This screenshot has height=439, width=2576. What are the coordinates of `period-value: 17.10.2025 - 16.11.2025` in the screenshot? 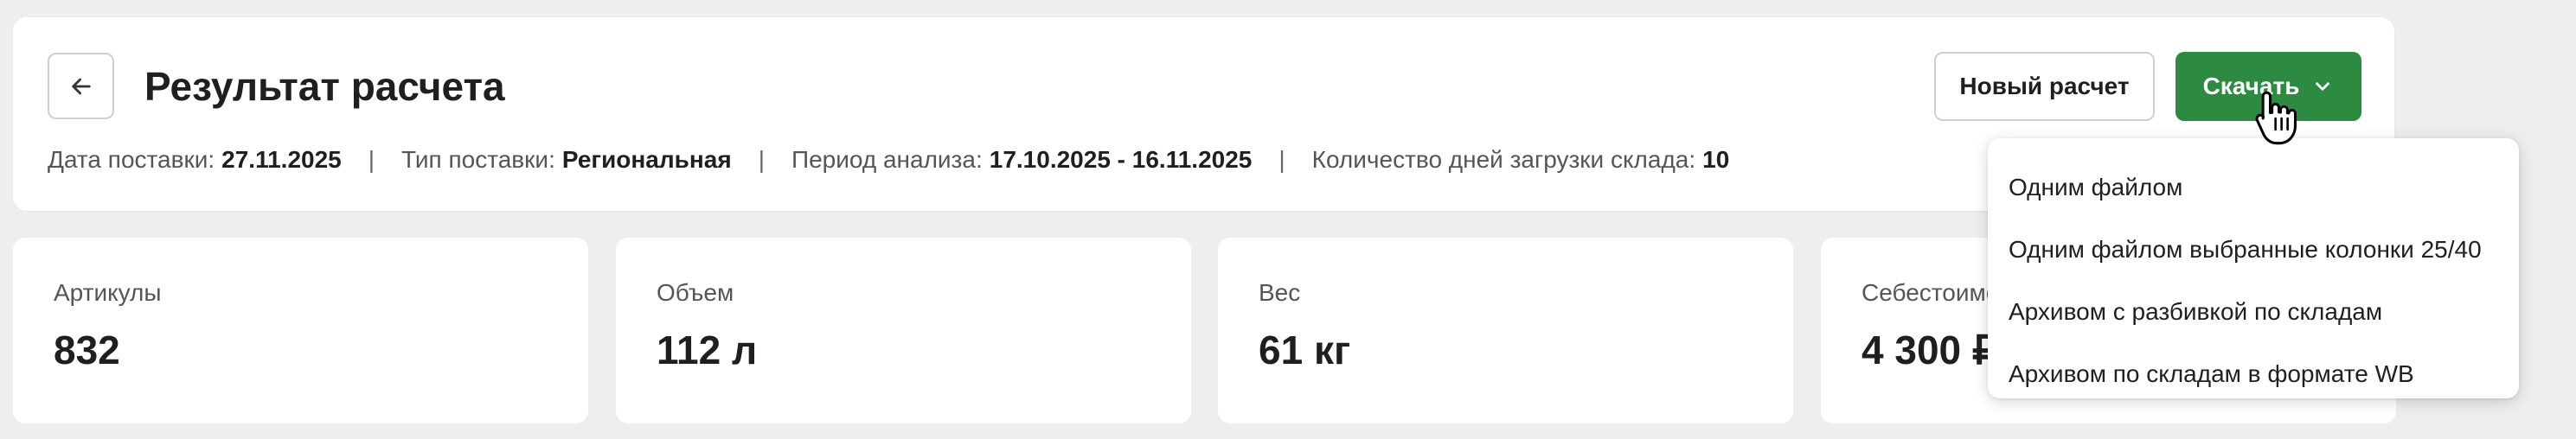 It's located at (1121, 159).